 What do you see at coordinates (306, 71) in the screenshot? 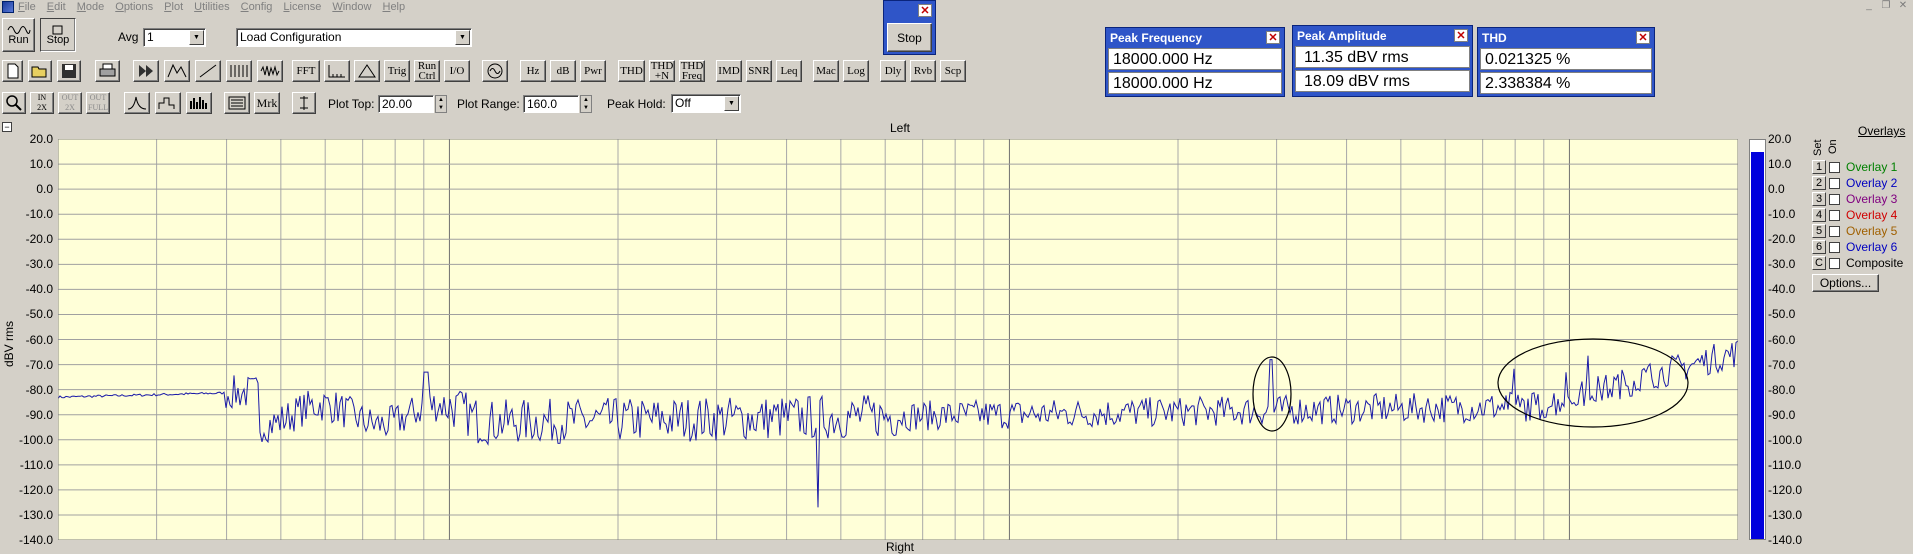
I see `fft-button: FFT` at bounding box center [306, 71].